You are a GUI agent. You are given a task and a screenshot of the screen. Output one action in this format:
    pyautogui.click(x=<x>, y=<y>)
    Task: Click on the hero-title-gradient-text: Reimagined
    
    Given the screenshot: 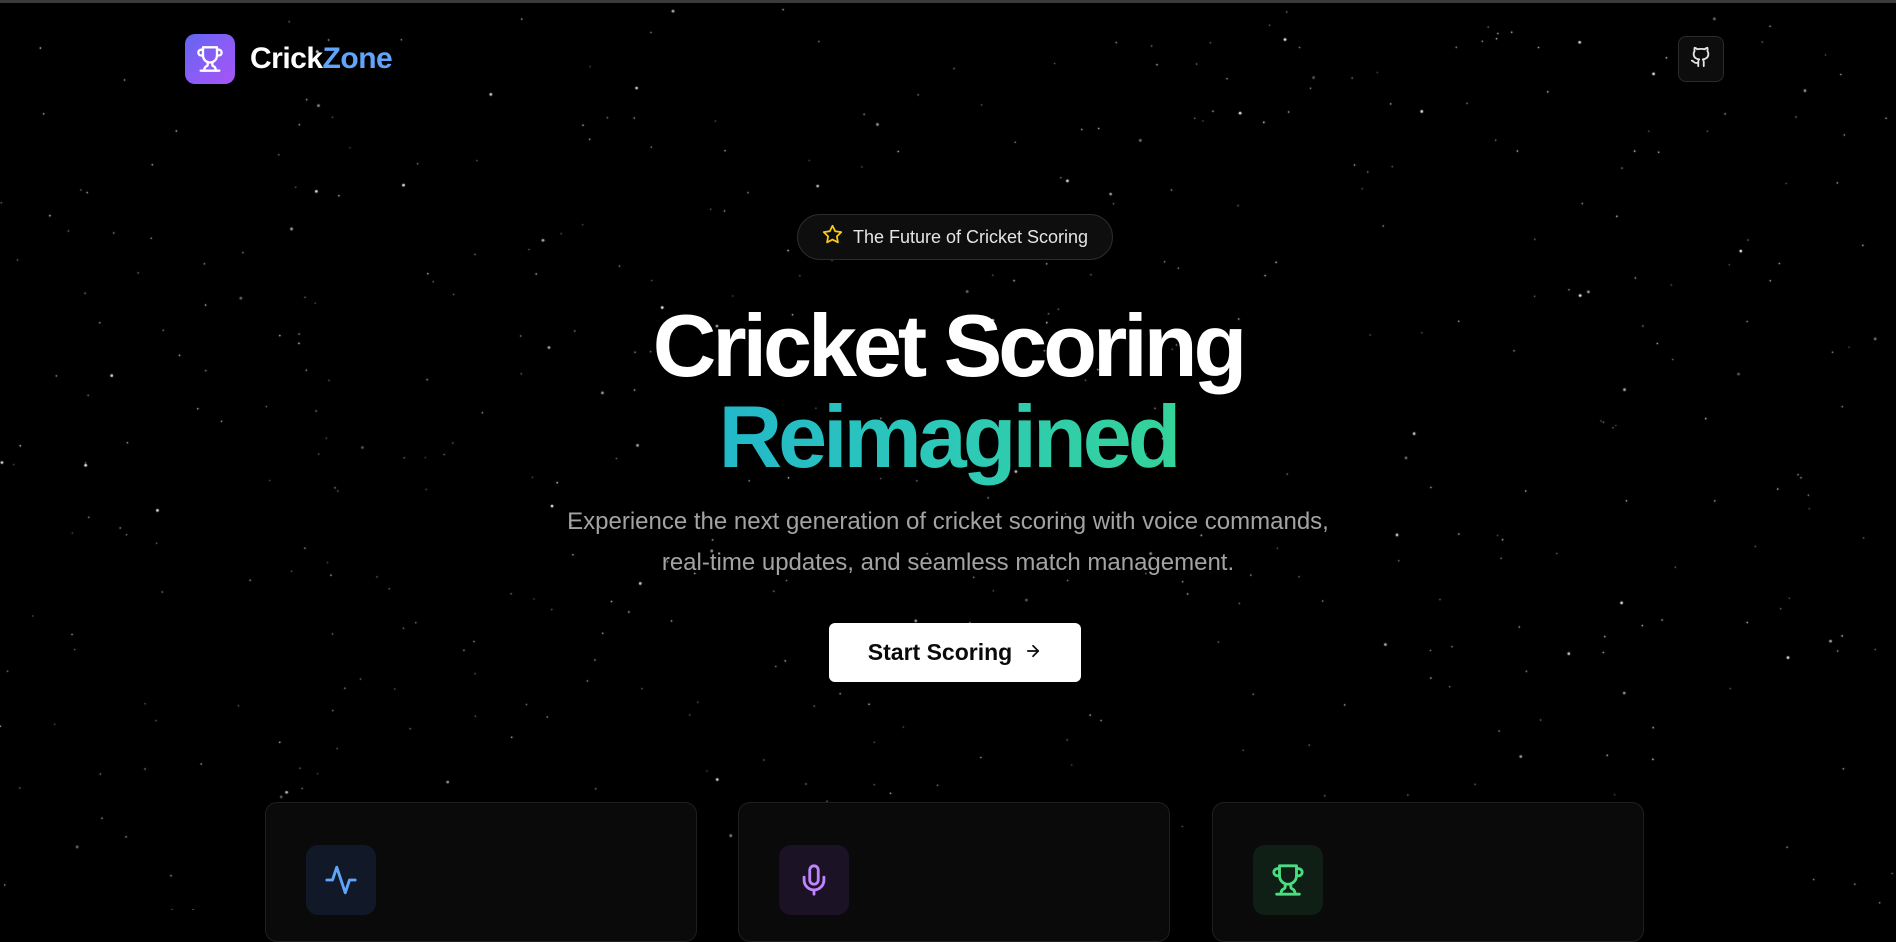 What is the action you would take?
    pyautogui.click(x=950, y=436)
    